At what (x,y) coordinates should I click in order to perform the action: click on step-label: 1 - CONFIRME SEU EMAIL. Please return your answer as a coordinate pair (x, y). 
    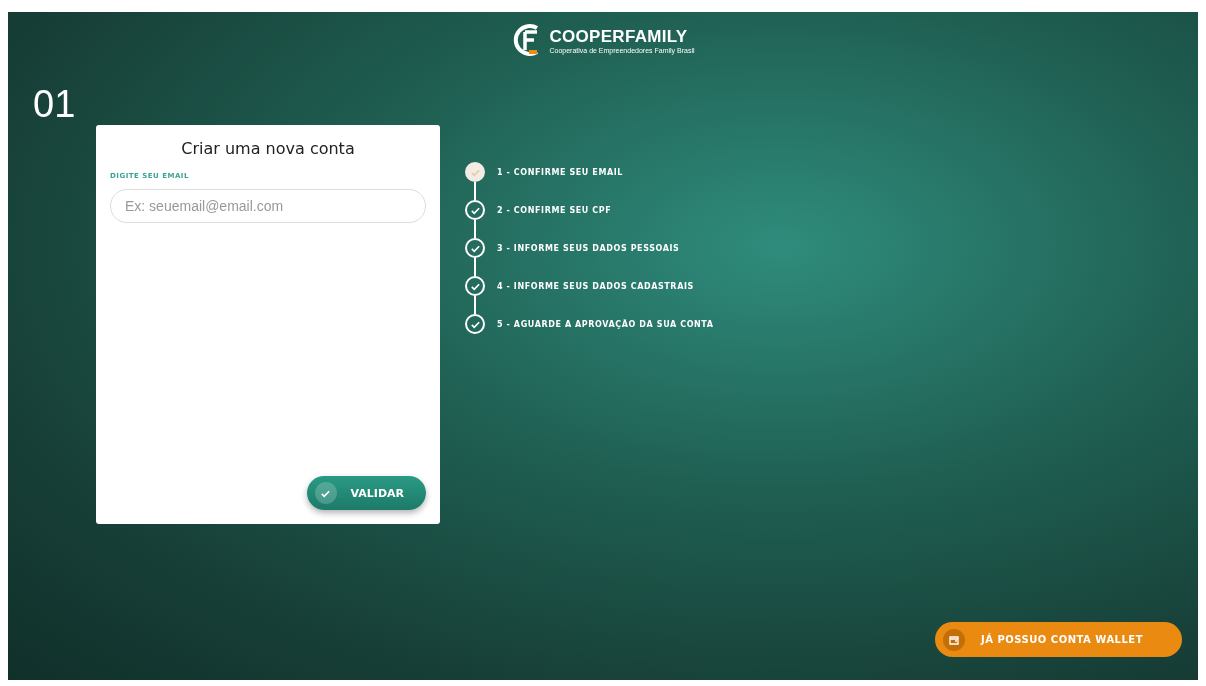
    Looking at the image, I should click on (560, 172).